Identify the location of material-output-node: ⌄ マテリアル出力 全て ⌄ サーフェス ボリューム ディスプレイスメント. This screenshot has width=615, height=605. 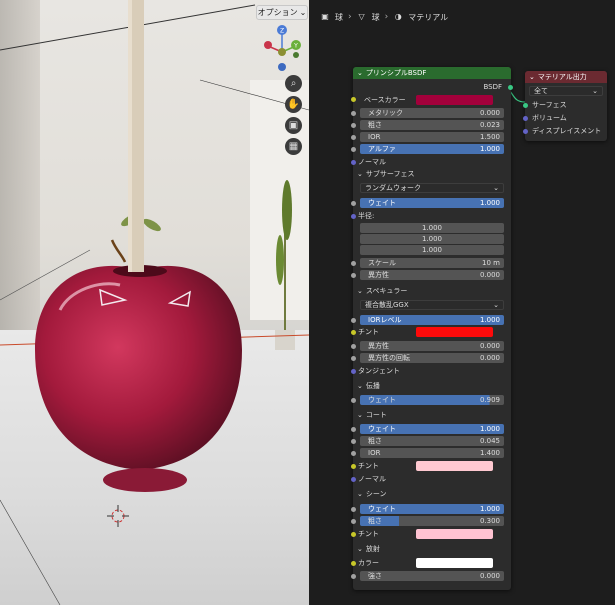
(565, 106).